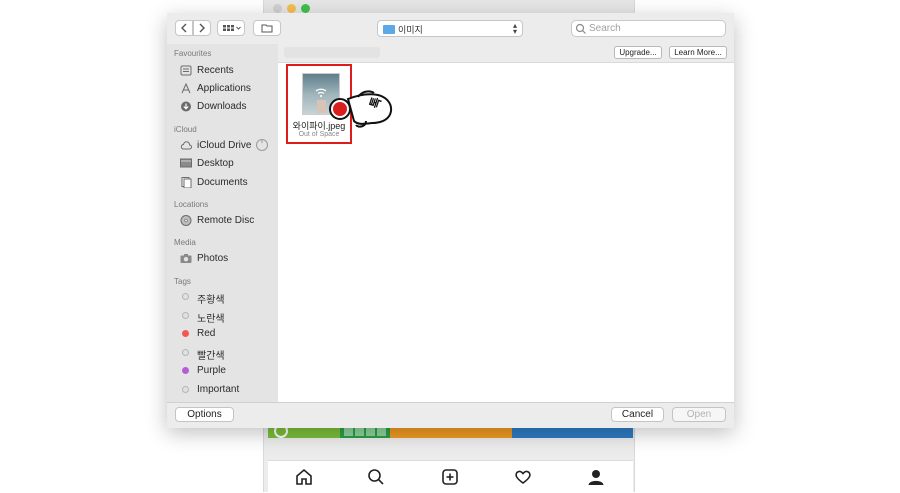  What do you see at coordinates (596, 477) in the screenshot?
I see `profile-icon` at bounding box center [596, 477].